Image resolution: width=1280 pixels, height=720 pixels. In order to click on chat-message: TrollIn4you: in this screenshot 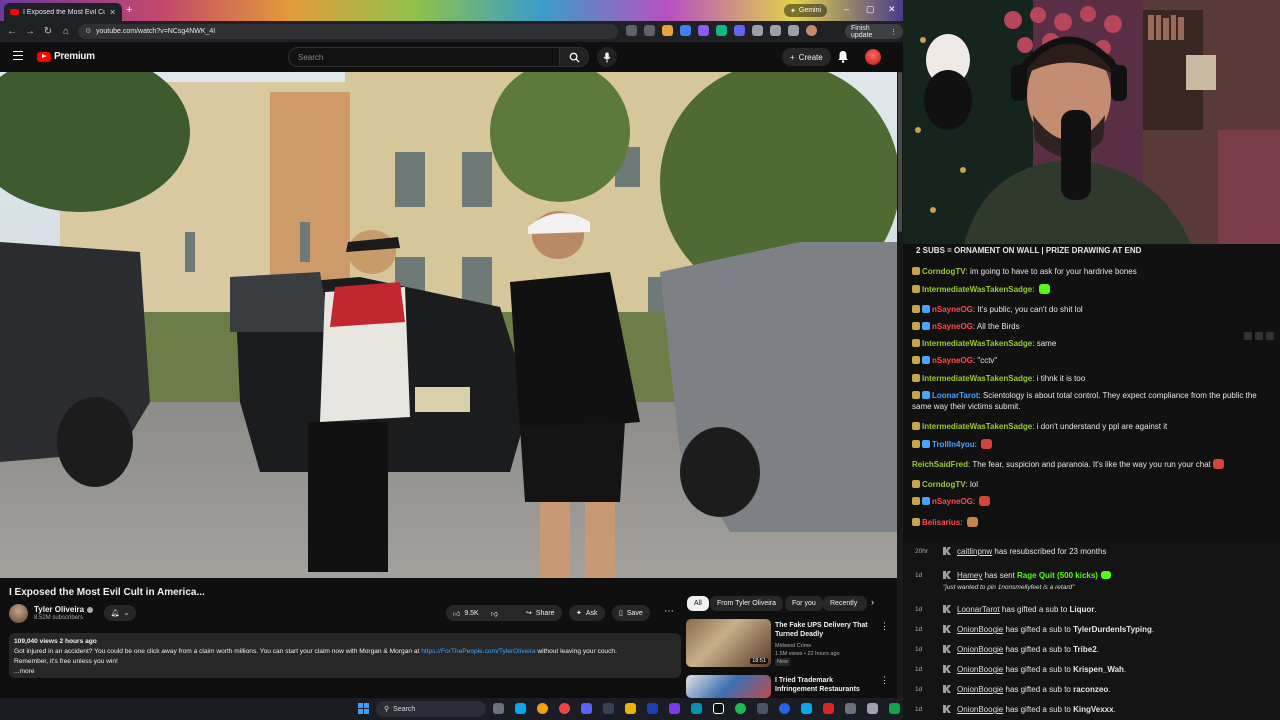, I will do `click(952, 444)`.